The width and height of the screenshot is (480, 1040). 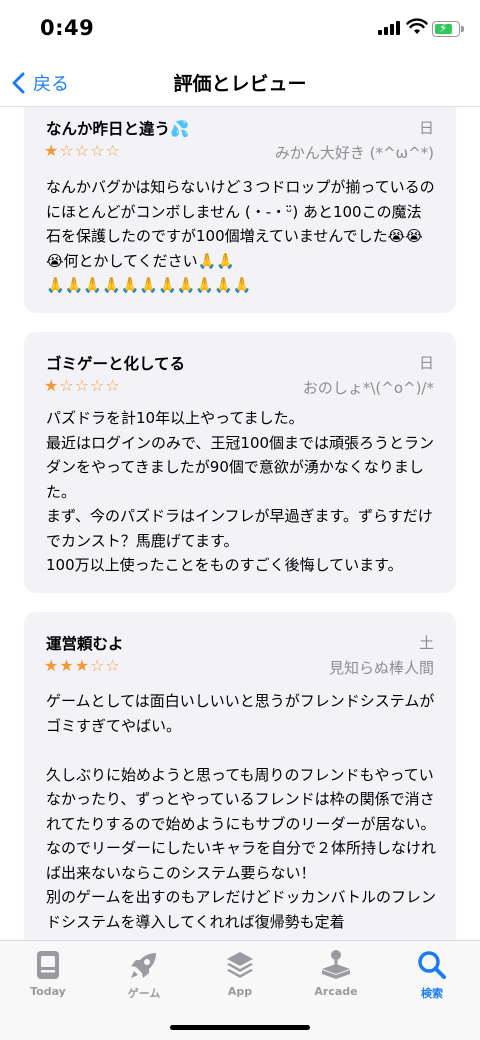 I want to click on review-title: 運営頼むよ, so click(x=85, y=644).